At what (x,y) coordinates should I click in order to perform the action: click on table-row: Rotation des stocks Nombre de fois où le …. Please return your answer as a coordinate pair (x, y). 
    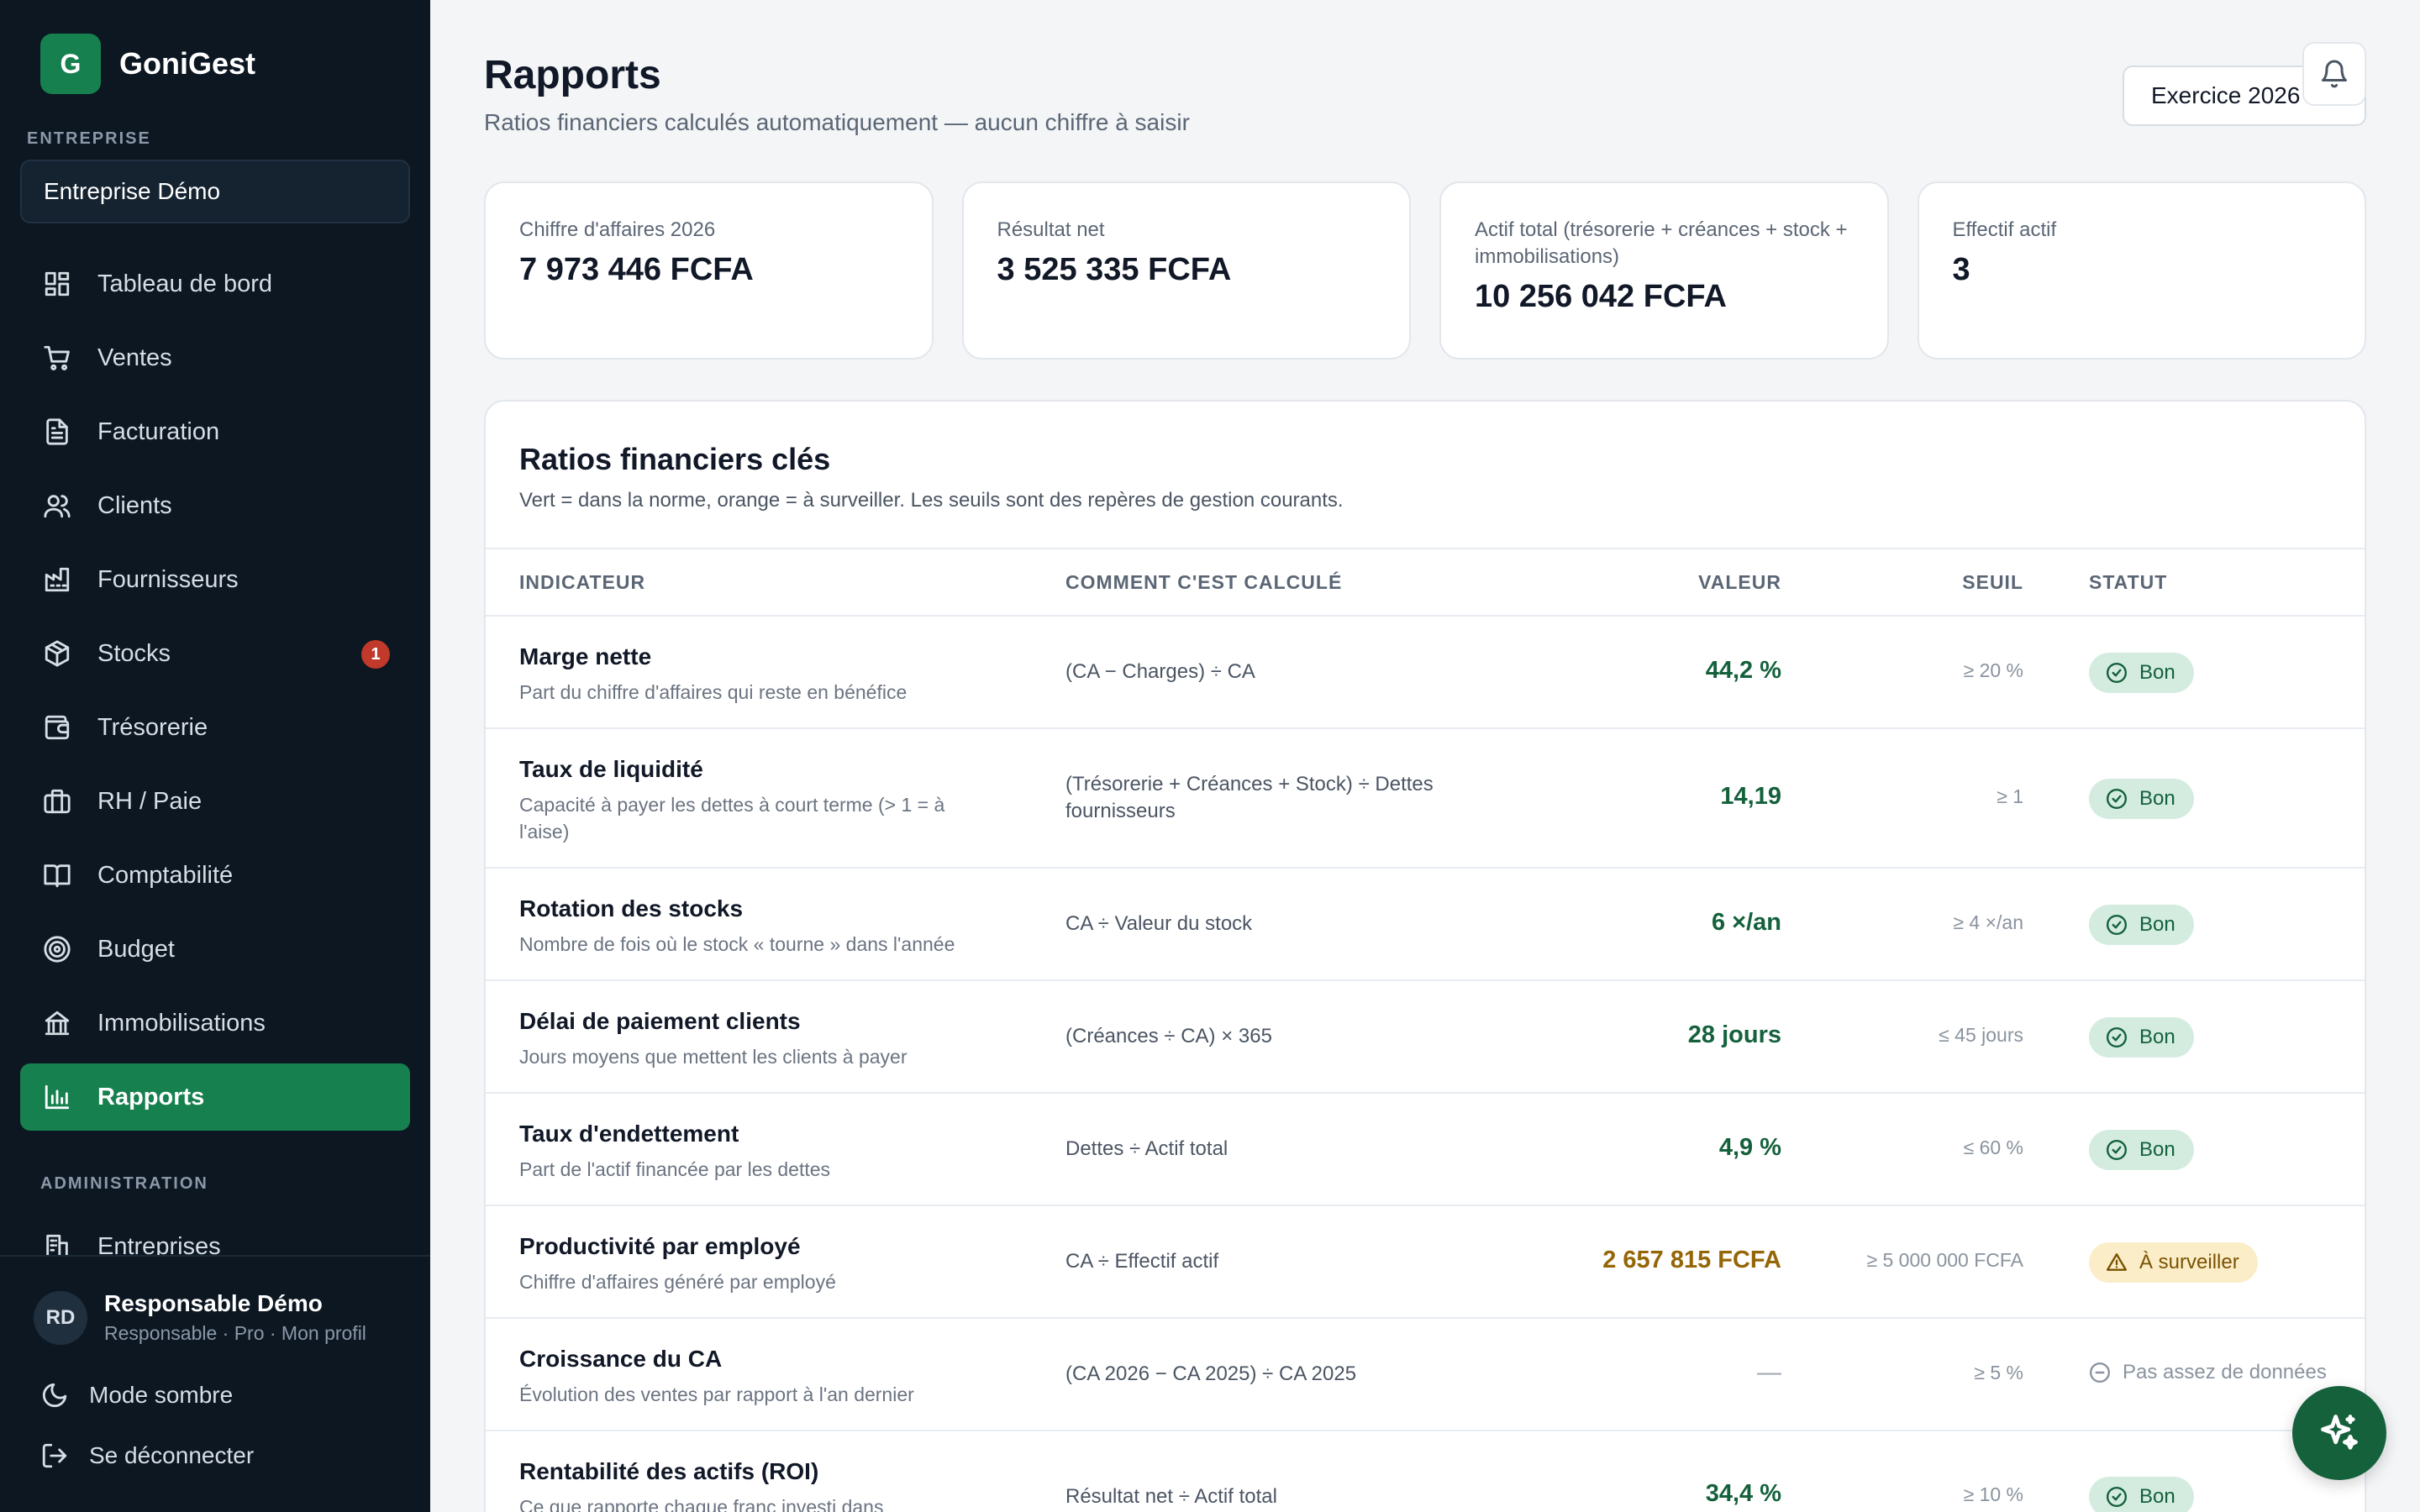
    Looking at the image, I should click on (1425, 925).